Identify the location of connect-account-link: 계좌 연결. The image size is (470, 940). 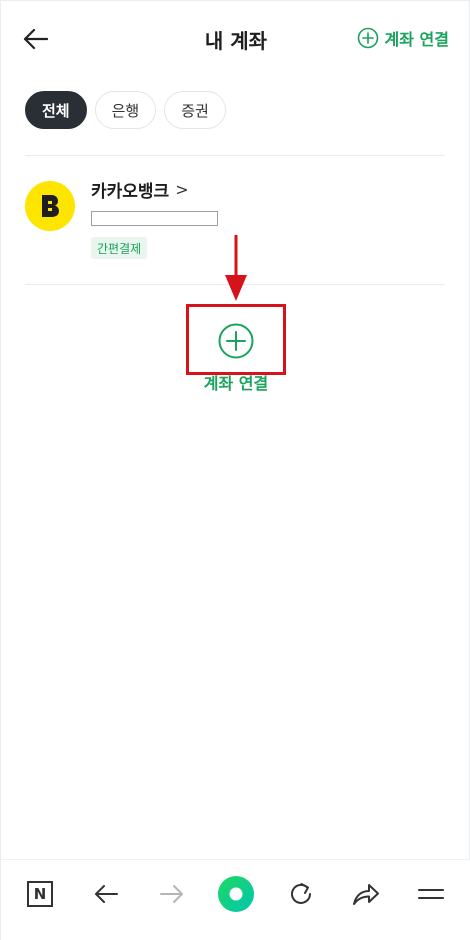
(403, 38).